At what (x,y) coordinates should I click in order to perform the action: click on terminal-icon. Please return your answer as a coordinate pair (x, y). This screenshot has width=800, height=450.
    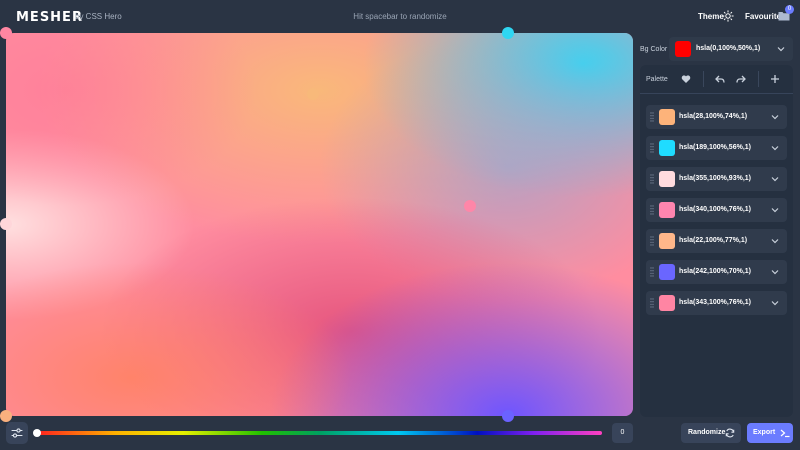
    Looking at the image, I should click on (785, 433).